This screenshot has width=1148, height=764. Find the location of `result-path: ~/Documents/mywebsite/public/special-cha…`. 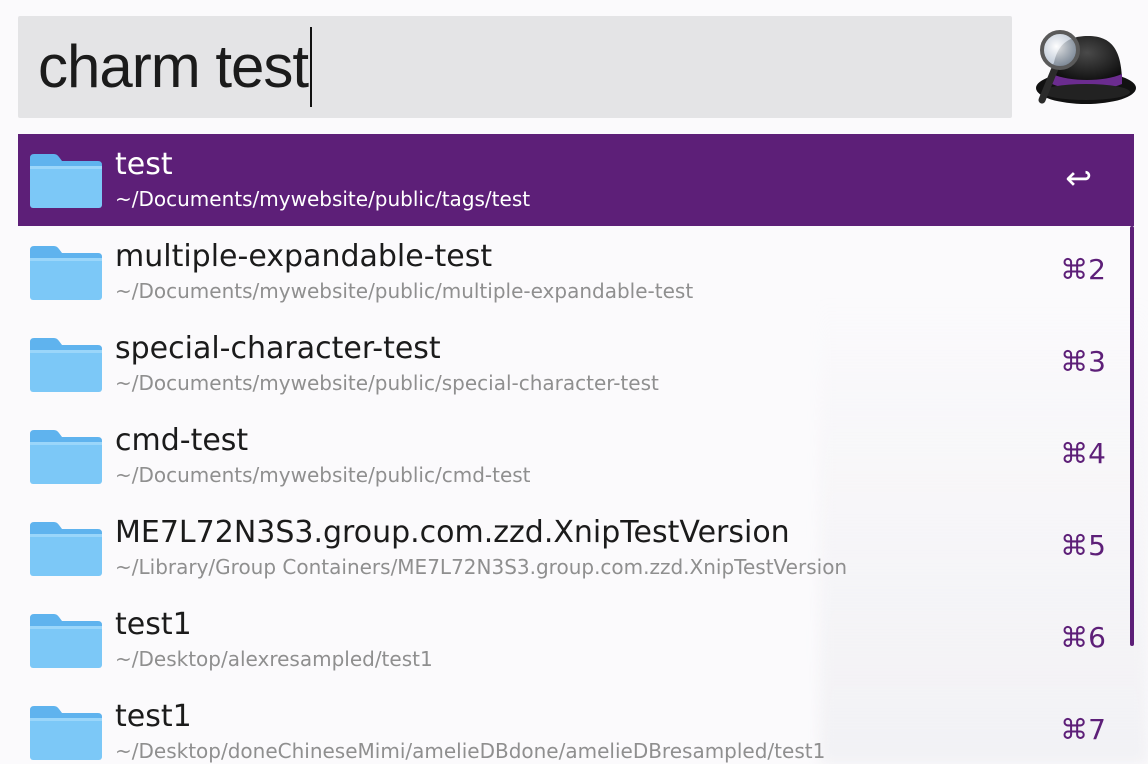

result-path: ~/Documents/mywebsite/public/special-cha… is located at coordinates (387, 383).